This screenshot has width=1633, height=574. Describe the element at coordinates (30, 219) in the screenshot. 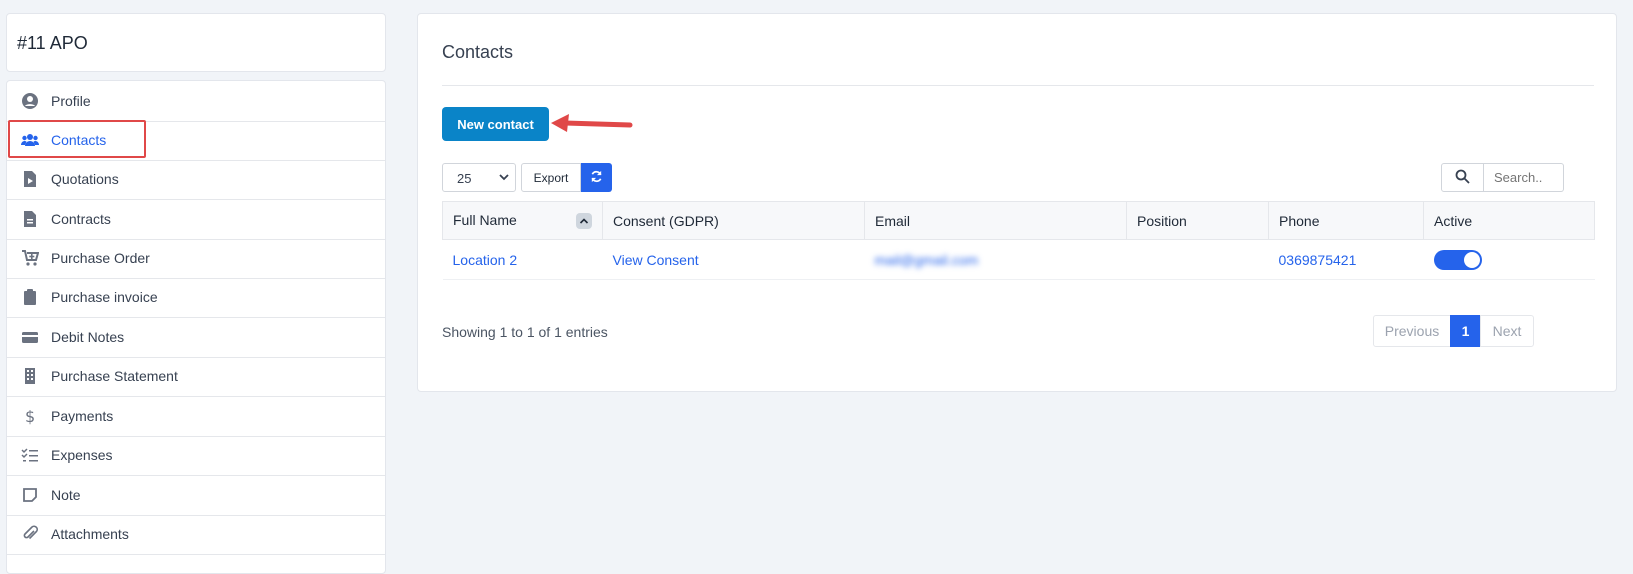

I see `document-icon` at that location.